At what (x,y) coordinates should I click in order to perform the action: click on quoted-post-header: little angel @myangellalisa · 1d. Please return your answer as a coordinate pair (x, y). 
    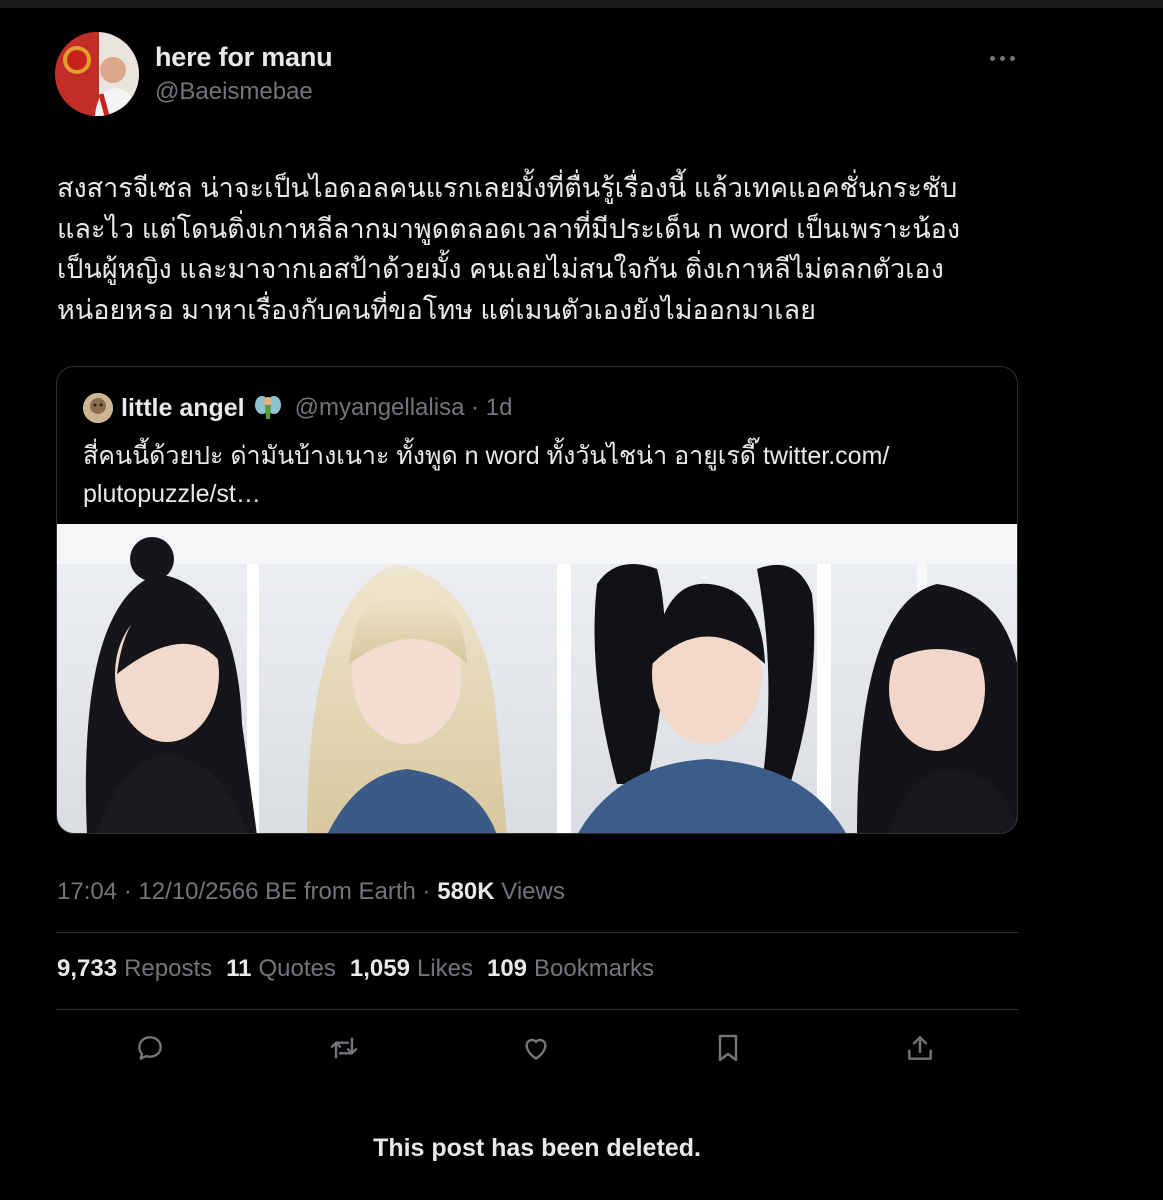
    Looking at the image, I should click on (297, 408).